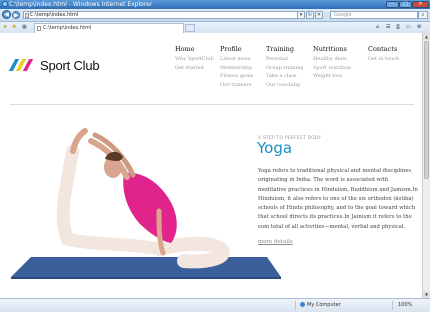 The height and width of the screenshot is (312, 430). I want to click on scroll-up-icon: ▲, so click(426, 36).